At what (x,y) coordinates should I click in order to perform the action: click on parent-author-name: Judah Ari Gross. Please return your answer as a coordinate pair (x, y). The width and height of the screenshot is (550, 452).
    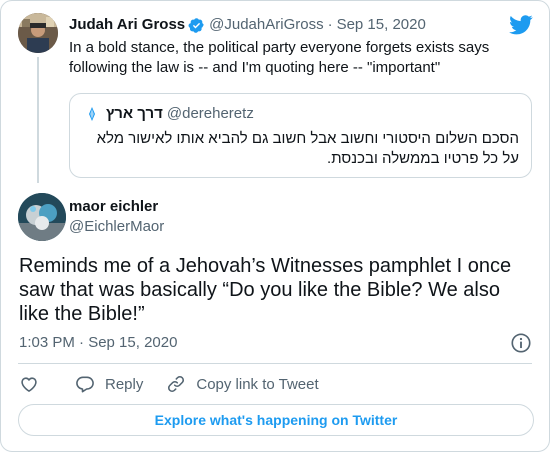
    Looking at the image, I should click on (127, 25).